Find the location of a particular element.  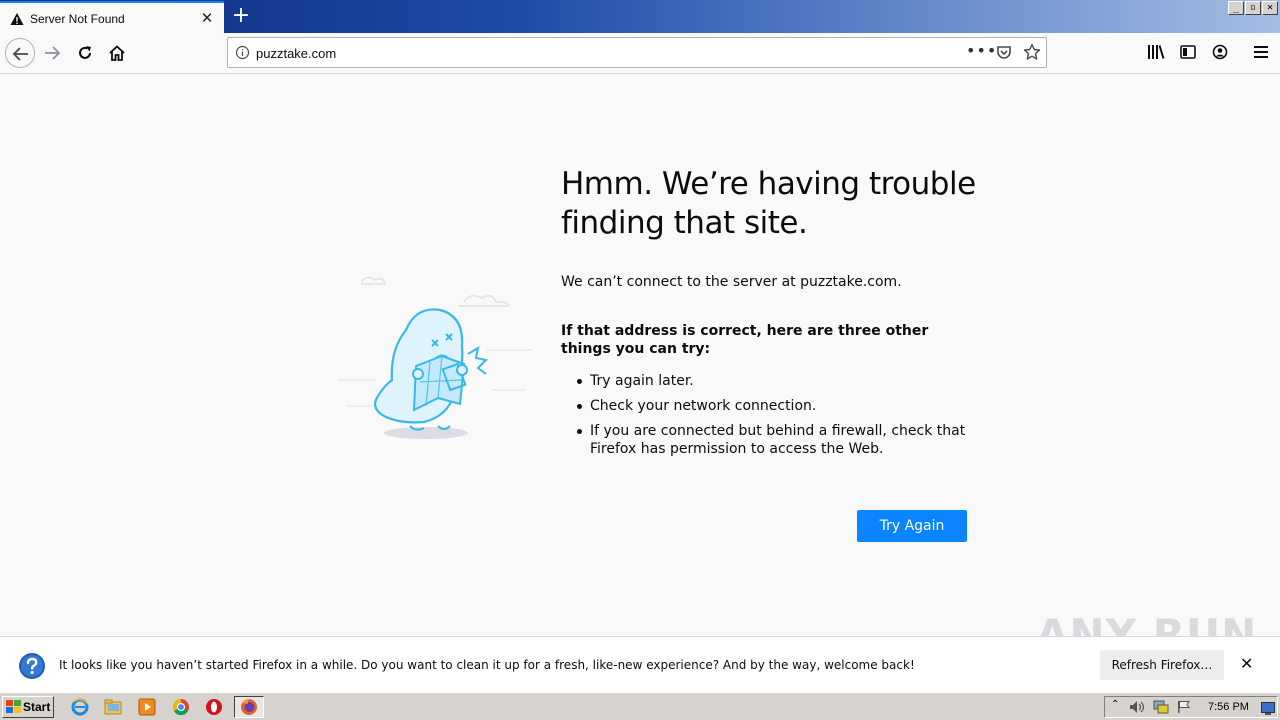

suggestion-item: Check your network connection. is located at coordinates (772, 406).